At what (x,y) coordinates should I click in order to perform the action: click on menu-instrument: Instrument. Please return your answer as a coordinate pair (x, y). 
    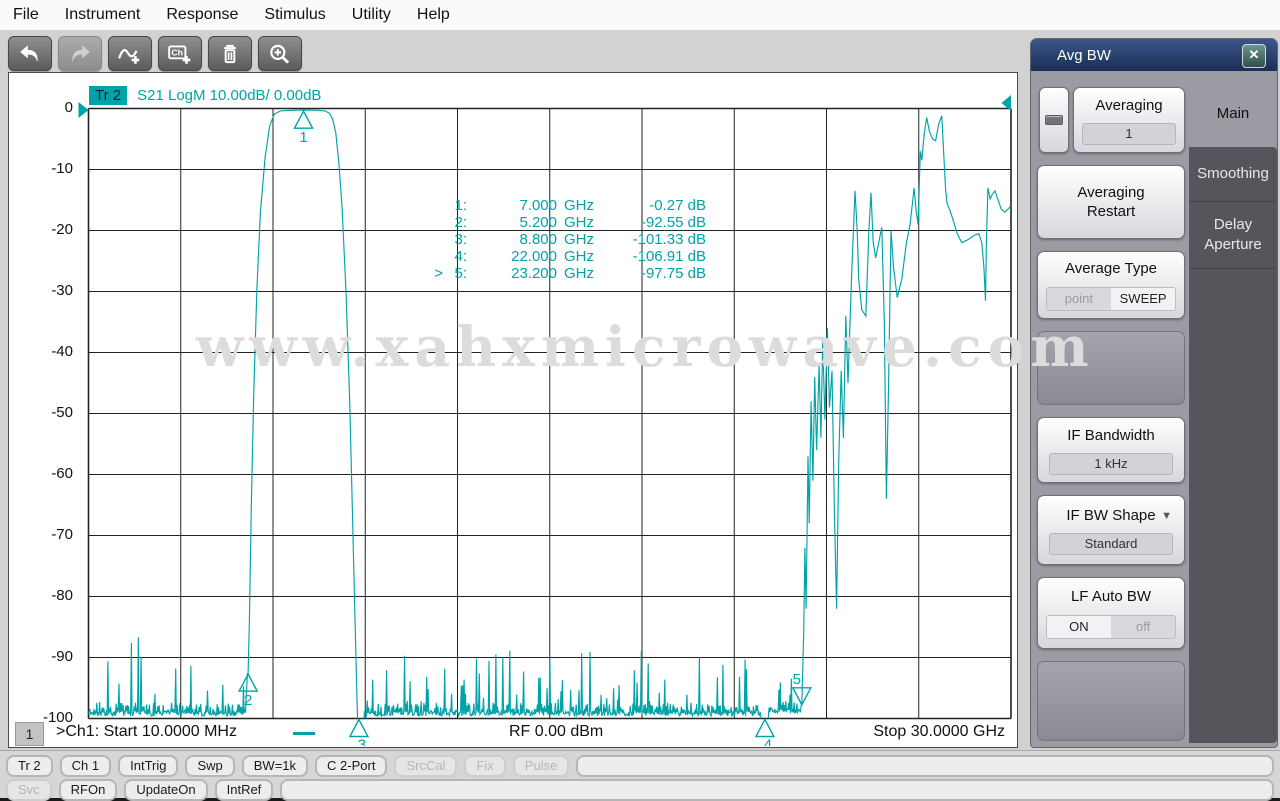
    Looking at the image, I should click on (103, 15).